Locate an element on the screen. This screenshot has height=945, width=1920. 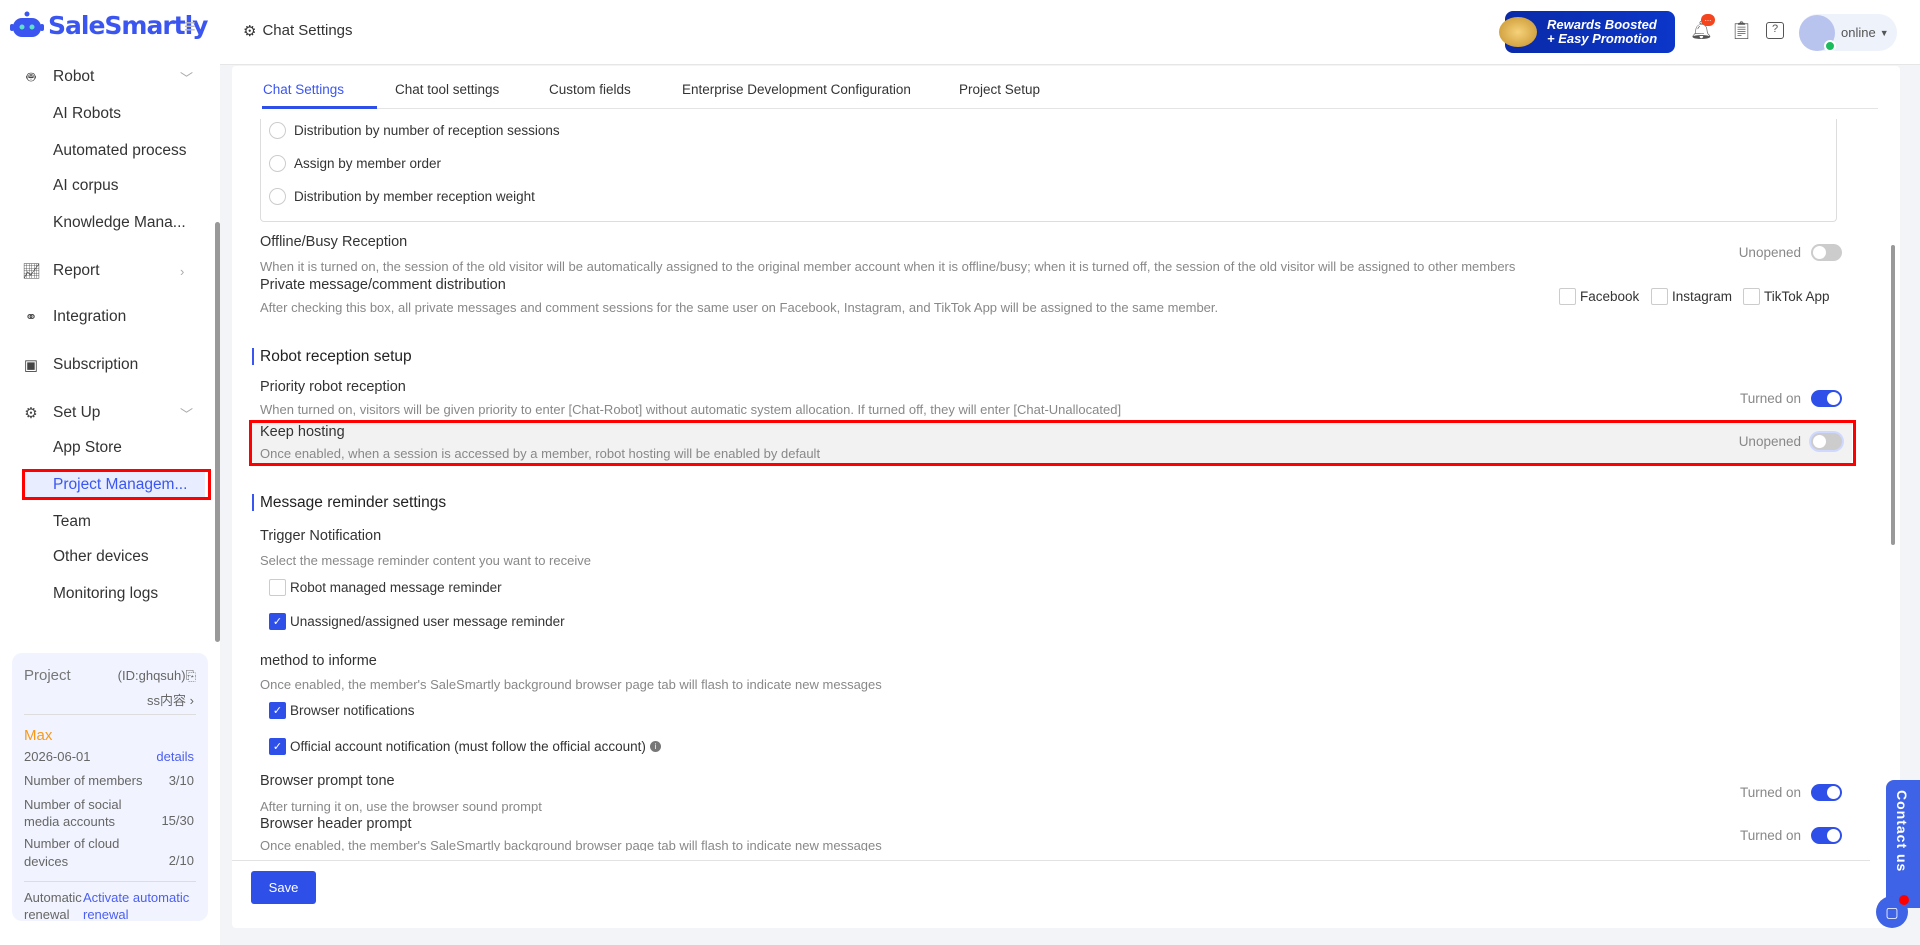
sidebar-item-robot: 🤖︎ Robot ﹀ is located at coordinates (105, 77).